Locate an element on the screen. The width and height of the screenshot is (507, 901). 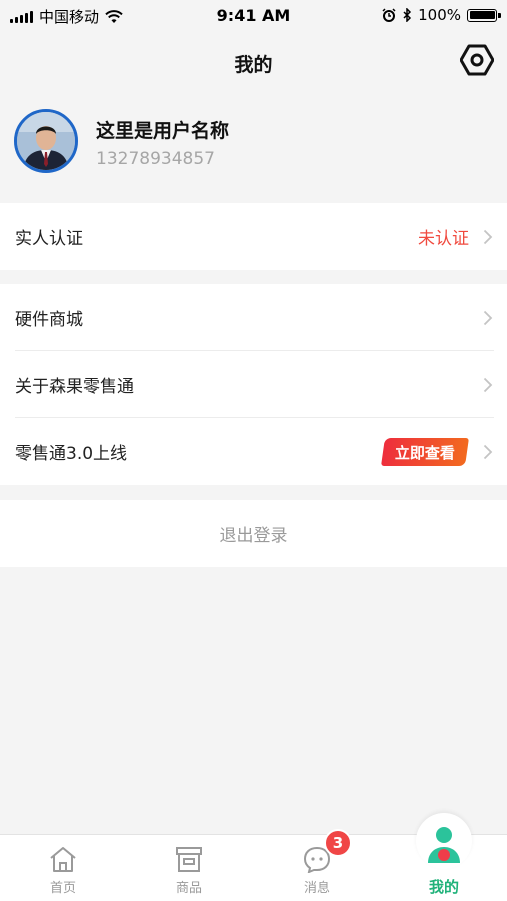
view-now-label: 立即查看 is located at coordinates (424, 452).